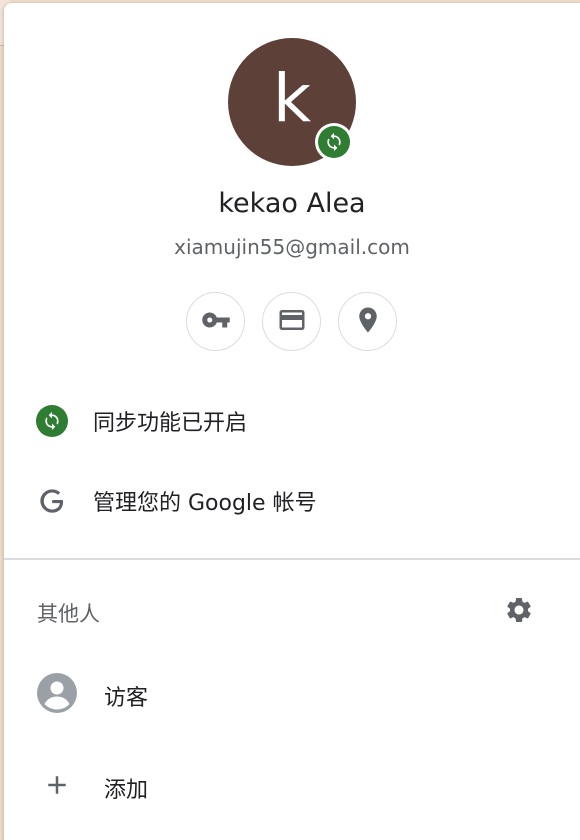 The height and width of the screenshot is (840, 580). Describe the element at coordinates (126, 698) in the screenshot. I see `guest-label: 访客` at that location.